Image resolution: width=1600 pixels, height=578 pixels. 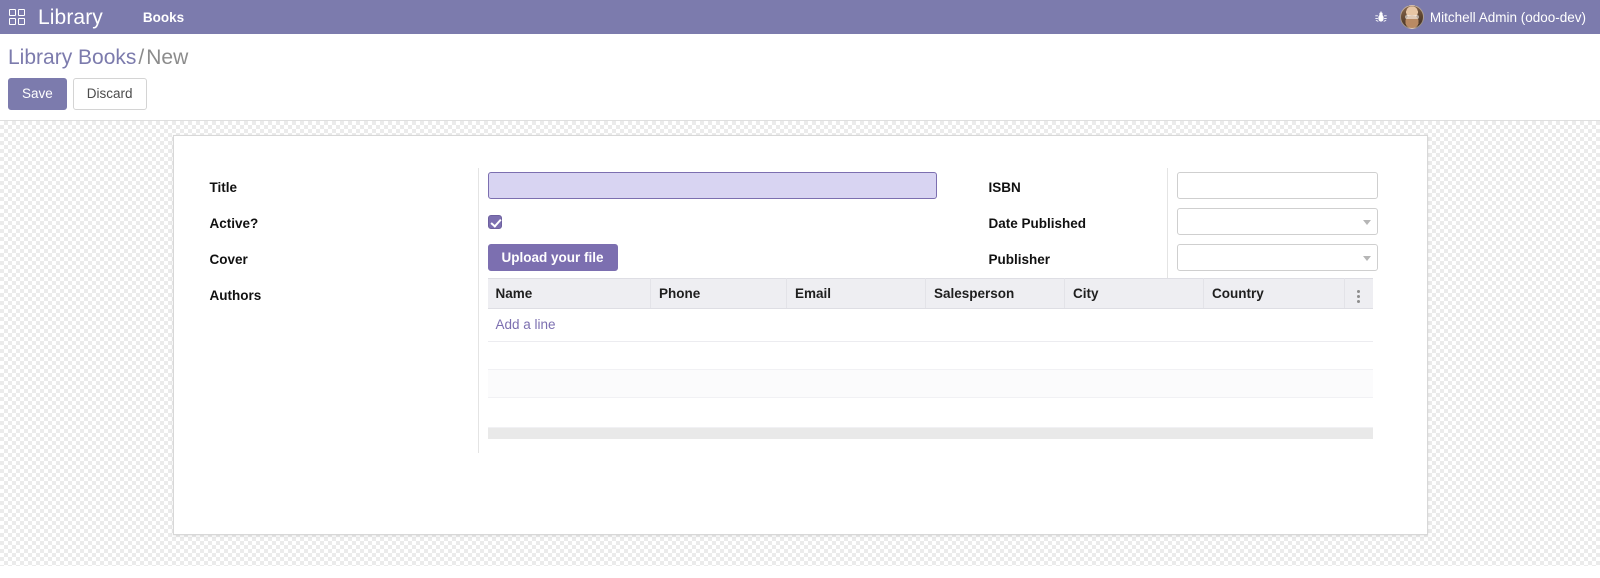 I want to click on title-input, so click(x=712, y=185).